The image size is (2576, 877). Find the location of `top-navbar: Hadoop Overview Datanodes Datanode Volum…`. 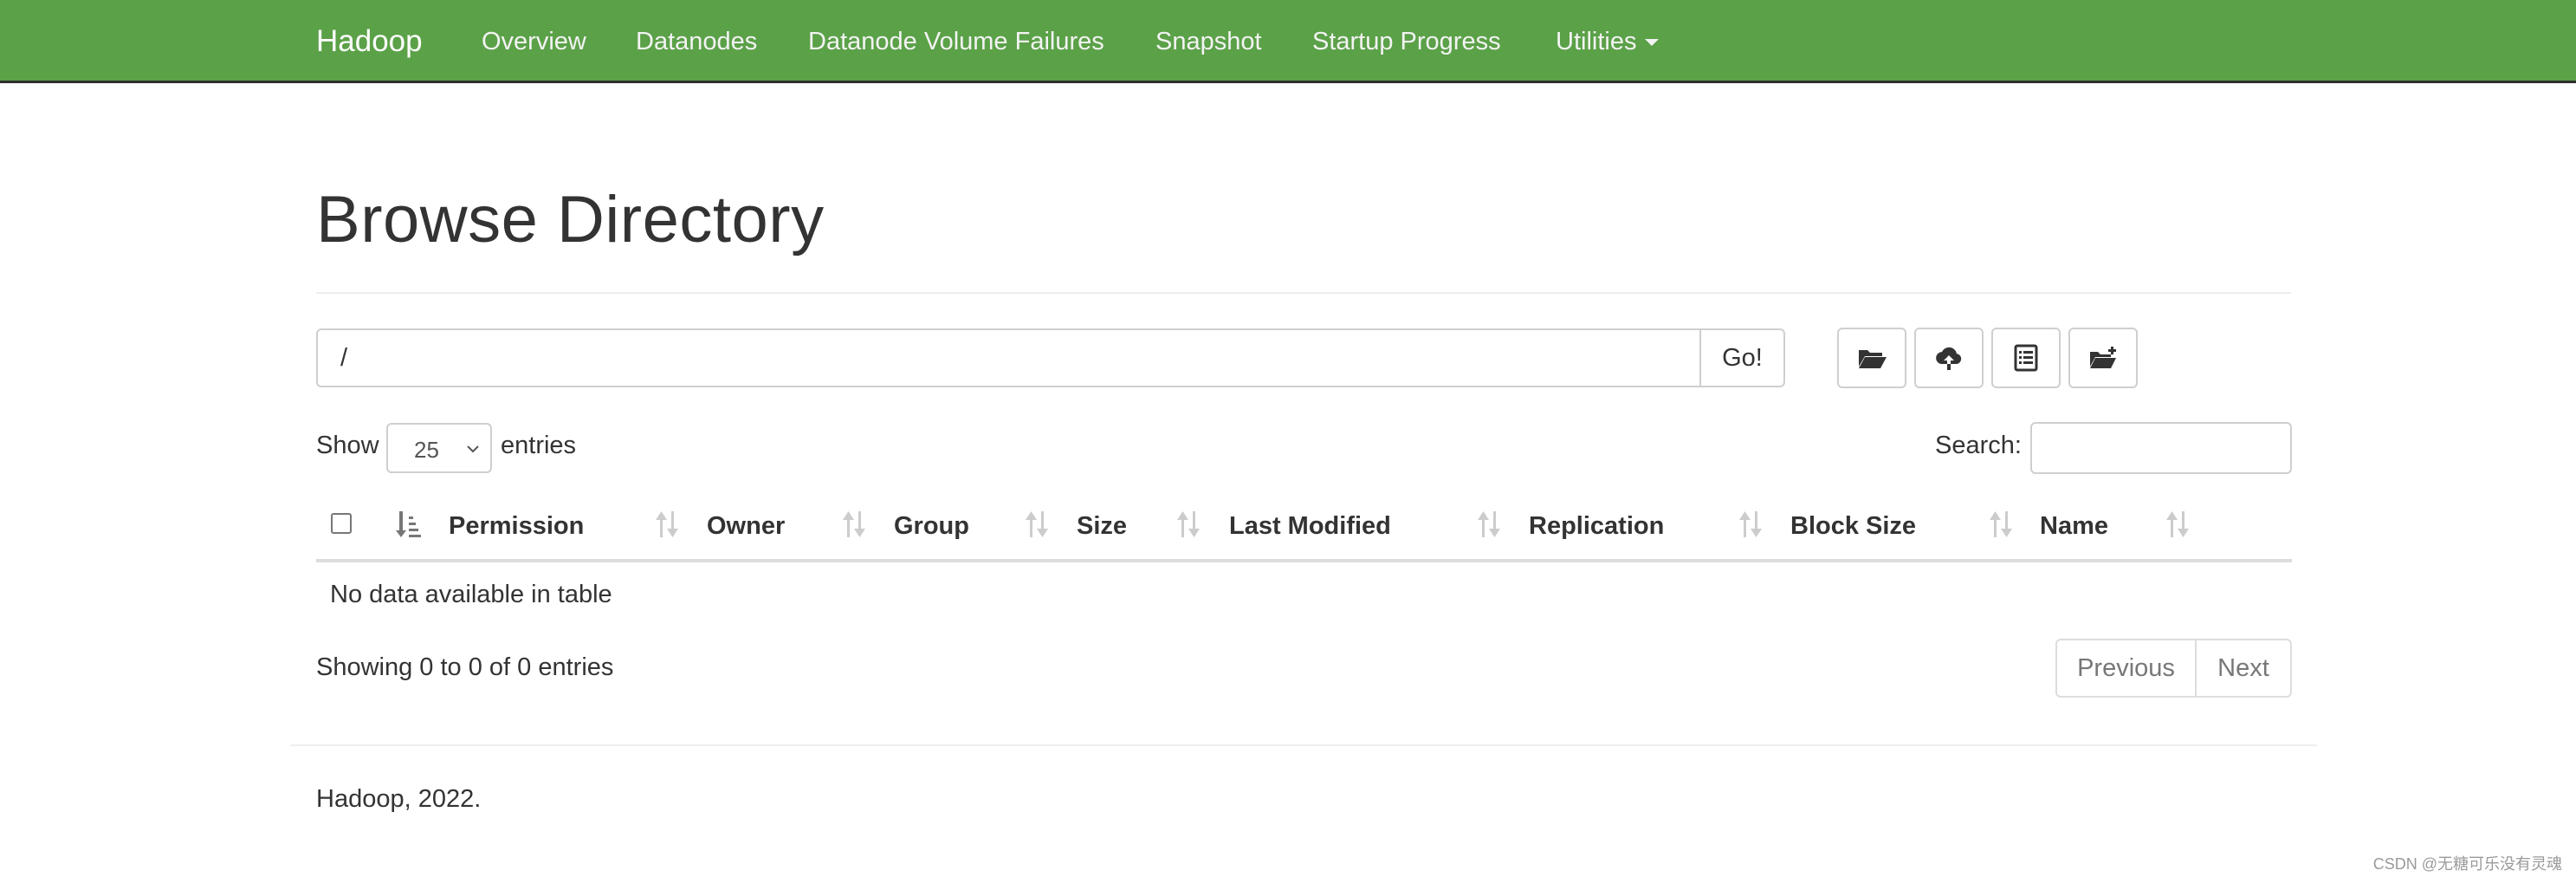

top-navbar: Hadoop Overview Datanodes Datanode Volum… is located at coordinates (1288, 41).